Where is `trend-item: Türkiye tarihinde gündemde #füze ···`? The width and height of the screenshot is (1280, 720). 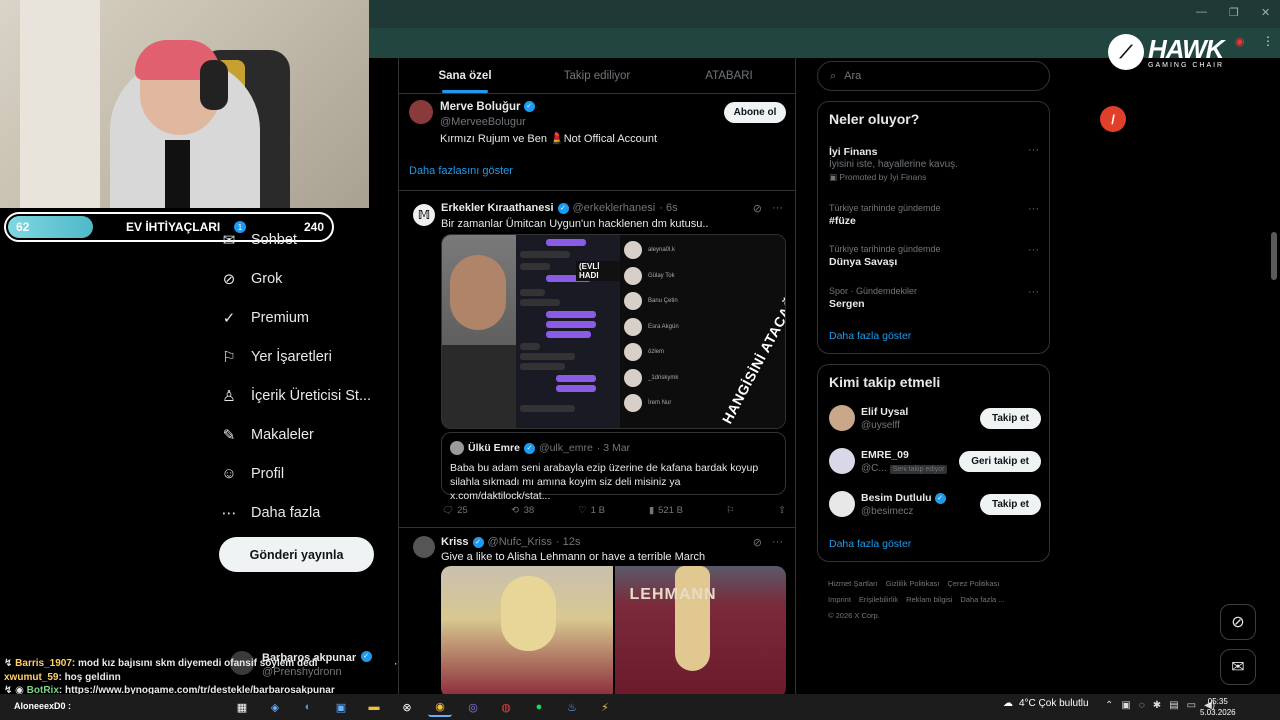 trend-item: Türkiye tarihinde gündemde #füze ··· is located at coordinates (934, 215).